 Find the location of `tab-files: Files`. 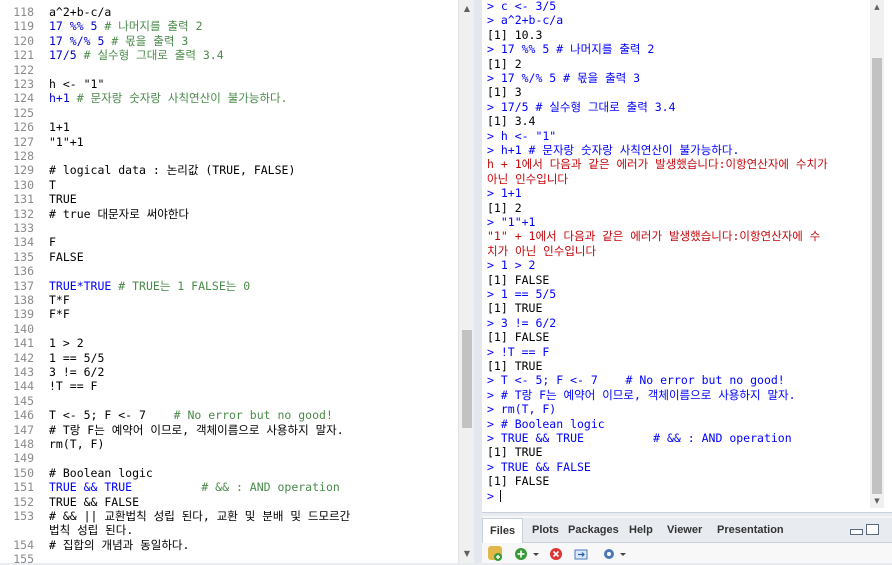

tab-files: Files is located at coordinates (503, 531).